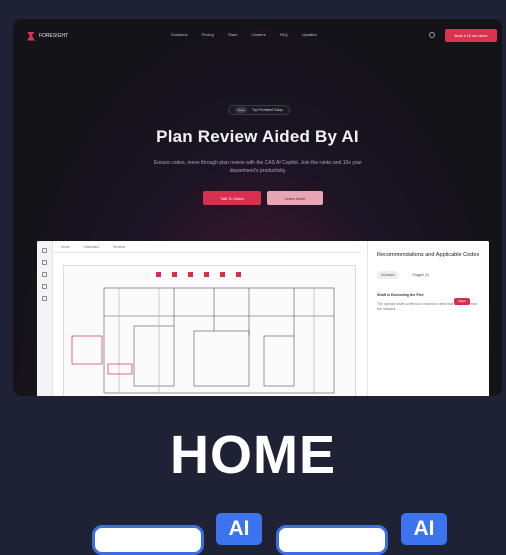  Describe the element at coordinates (65, 247) in the screenshot. I see `tab-home: Home` at that location.